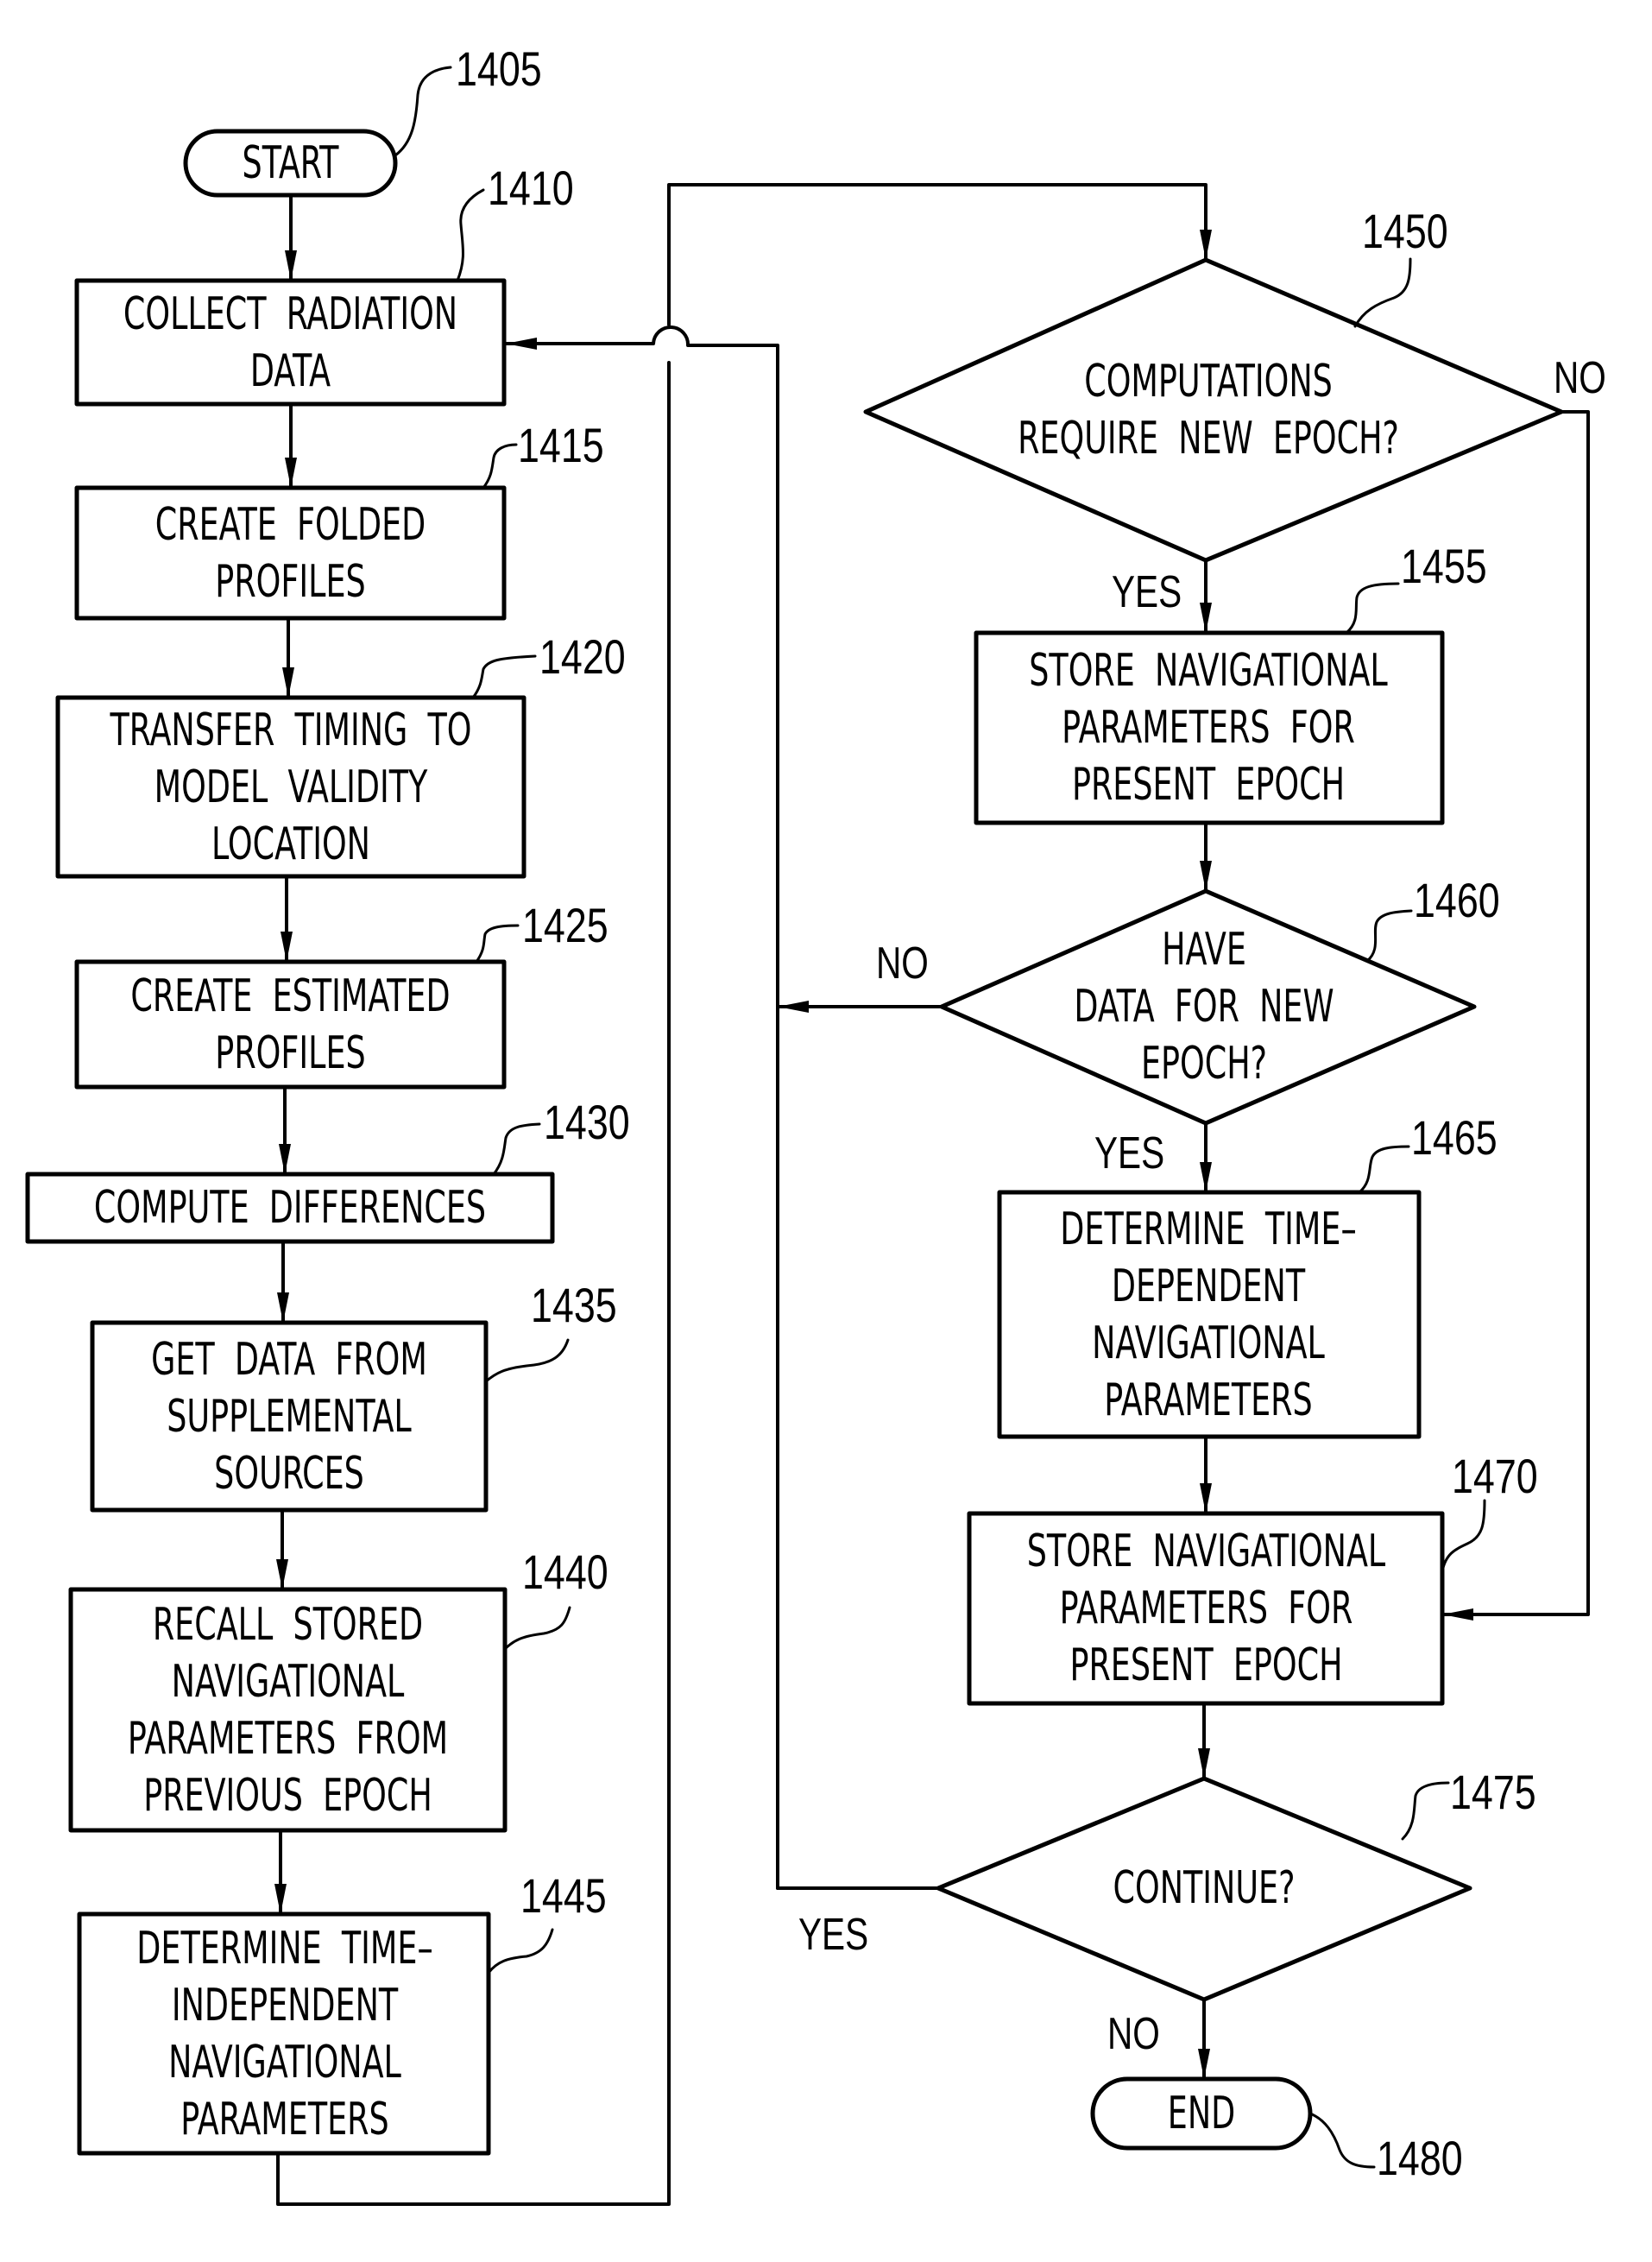 The width and height of the screenshot is (1652, 2262). What do you see at coordinates (289, 1359) in the screenshot?
I see `node-text-line: GET DATA FROM` at bounding box center [289, 1359].